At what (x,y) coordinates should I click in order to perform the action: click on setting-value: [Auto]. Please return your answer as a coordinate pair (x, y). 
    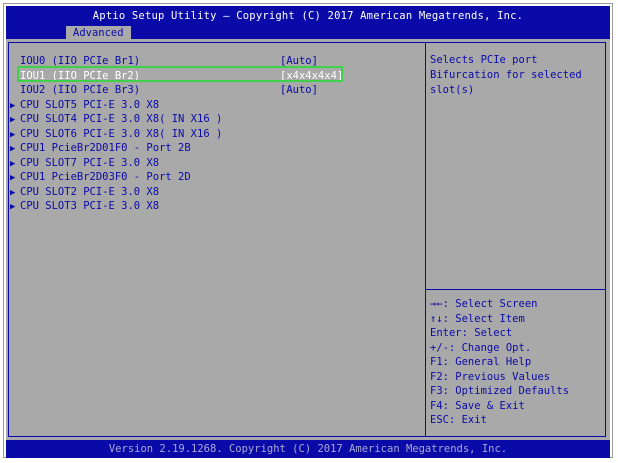
    Looking at the image, I should click on (299, 90).